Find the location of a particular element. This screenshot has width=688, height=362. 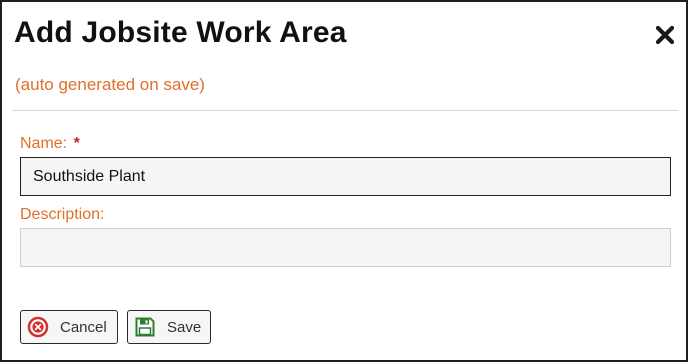

close-icon is located at coordinates (665, 35).